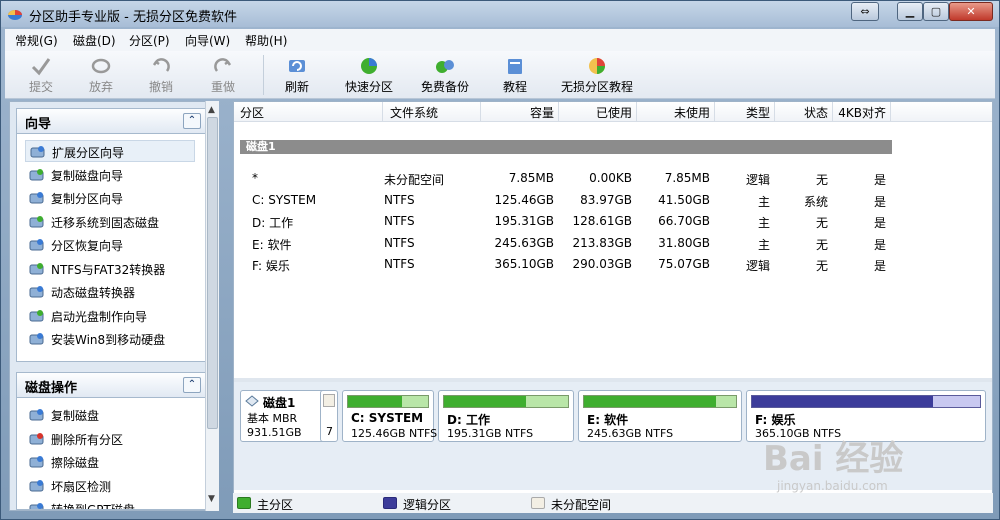  Describe the element at coordinates (15, 15) in the screenshot. I see `app-icon` at that location.